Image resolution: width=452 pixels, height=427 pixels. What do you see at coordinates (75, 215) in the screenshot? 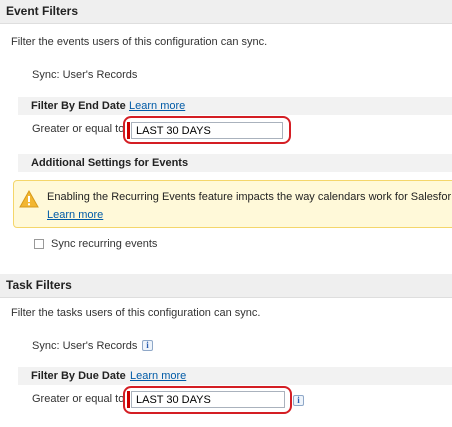
I see `warning-learn-more-link: Learn more` at bounding box center [75, 215].